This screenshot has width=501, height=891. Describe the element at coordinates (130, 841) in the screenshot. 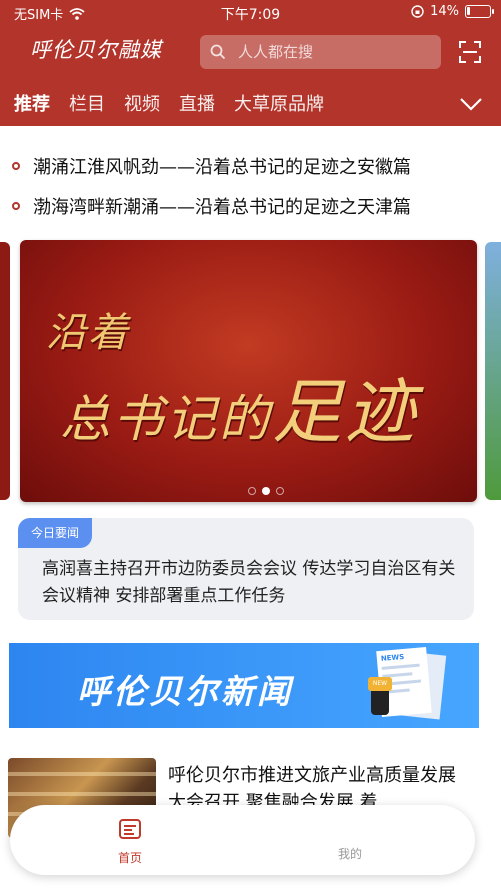

I see `tab-home: 首页` at that location.